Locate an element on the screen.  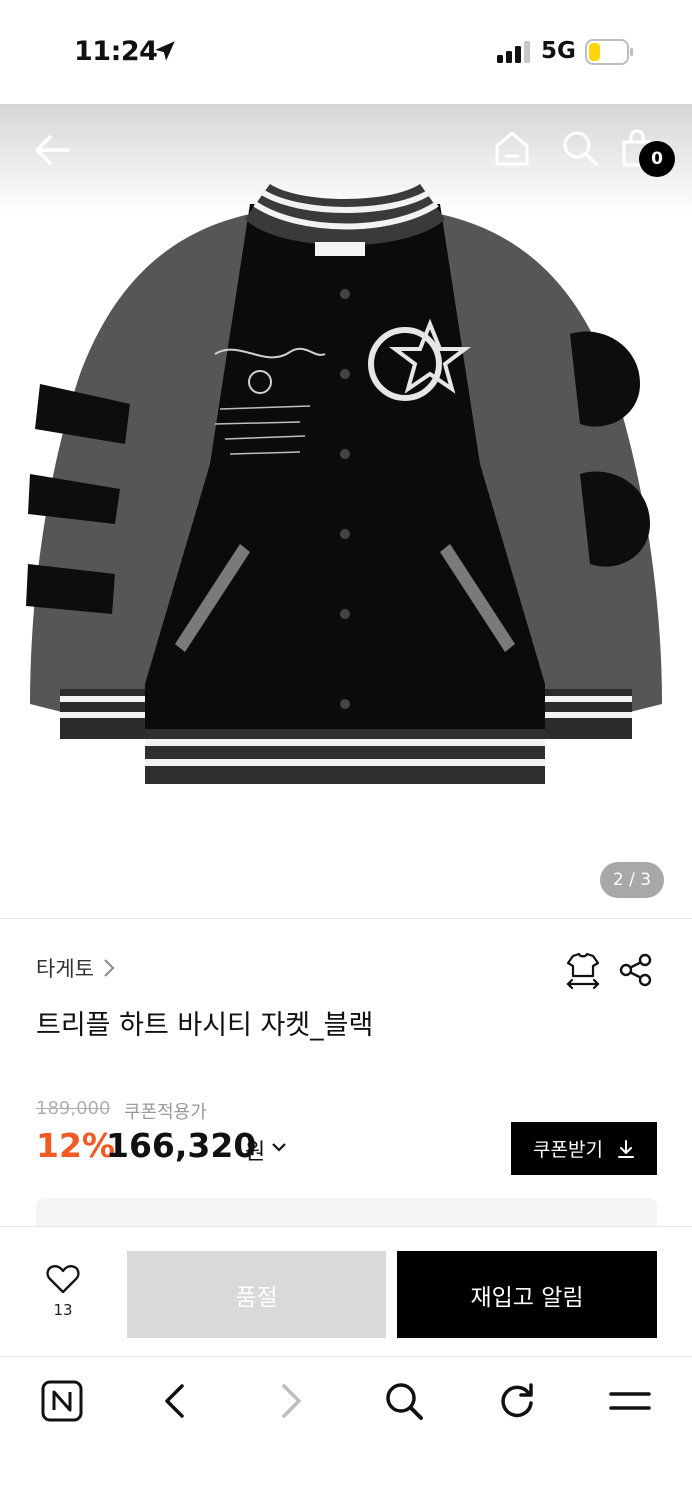
coupon-download-button: 쿠폰받기 is located at coordinates (584, 1148).